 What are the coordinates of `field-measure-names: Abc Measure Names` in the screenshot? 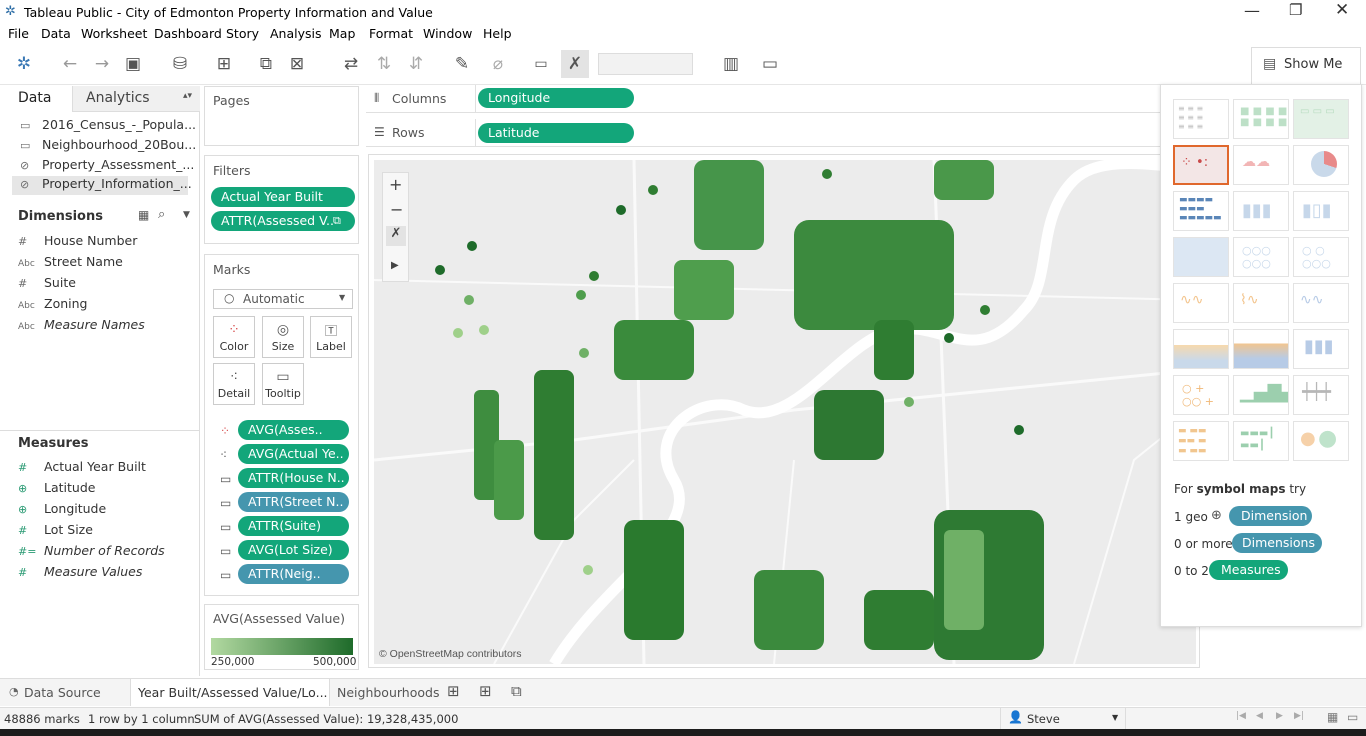 It's located at (81, 326).